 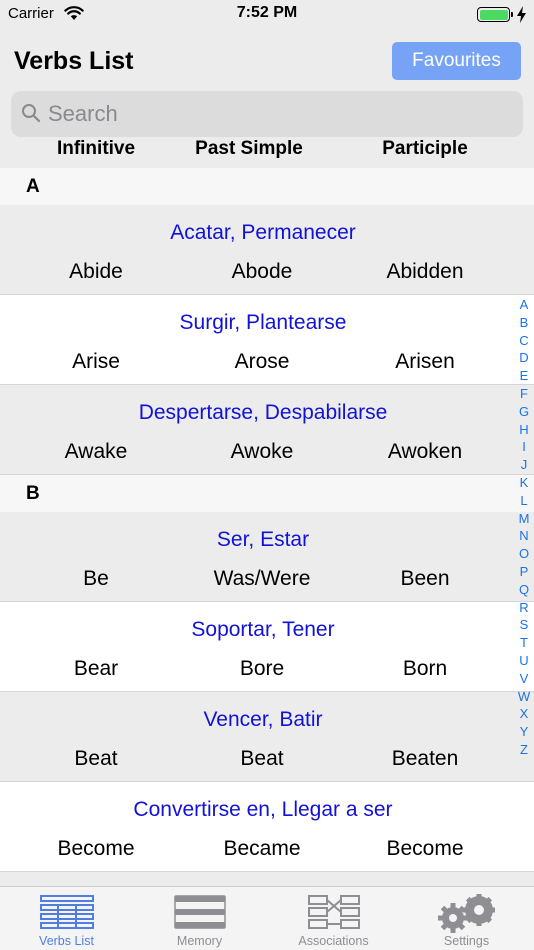 I want to click on clock-time: 7:52 PM, so click(x=267, y=12).